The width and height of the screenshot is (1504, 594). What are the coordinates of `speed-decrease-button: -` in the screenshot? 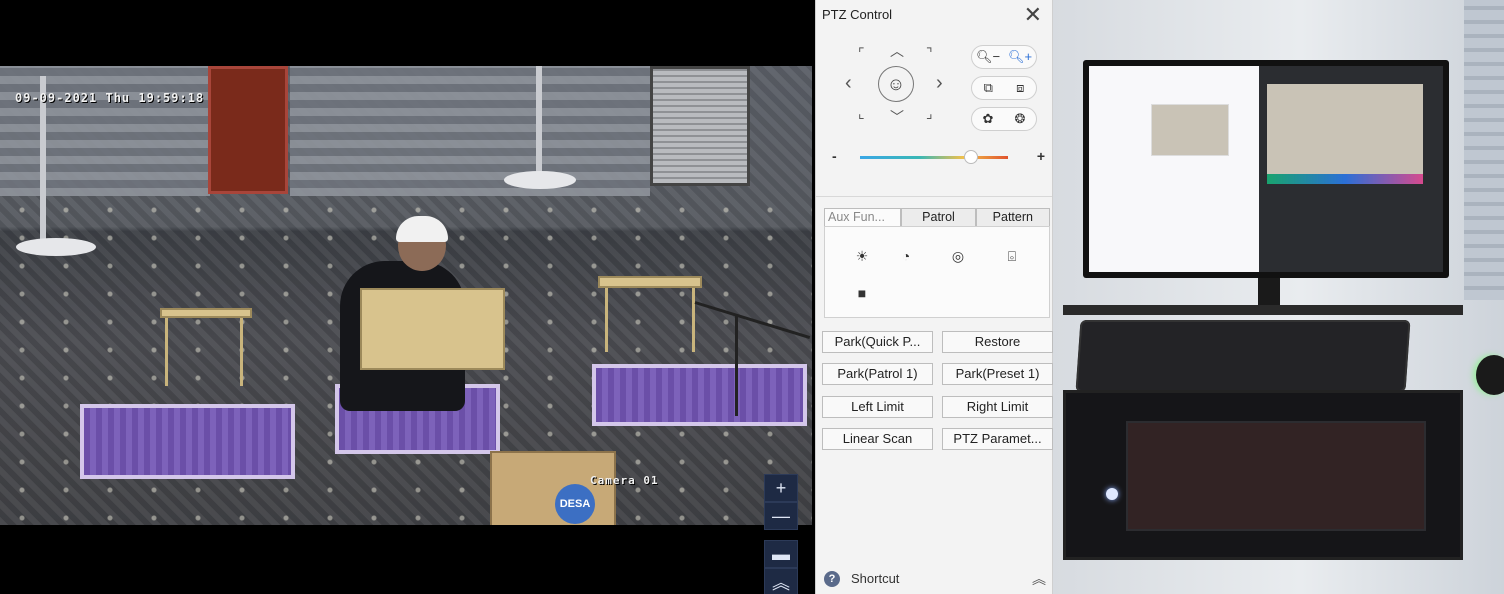 It's located at (834, 156).